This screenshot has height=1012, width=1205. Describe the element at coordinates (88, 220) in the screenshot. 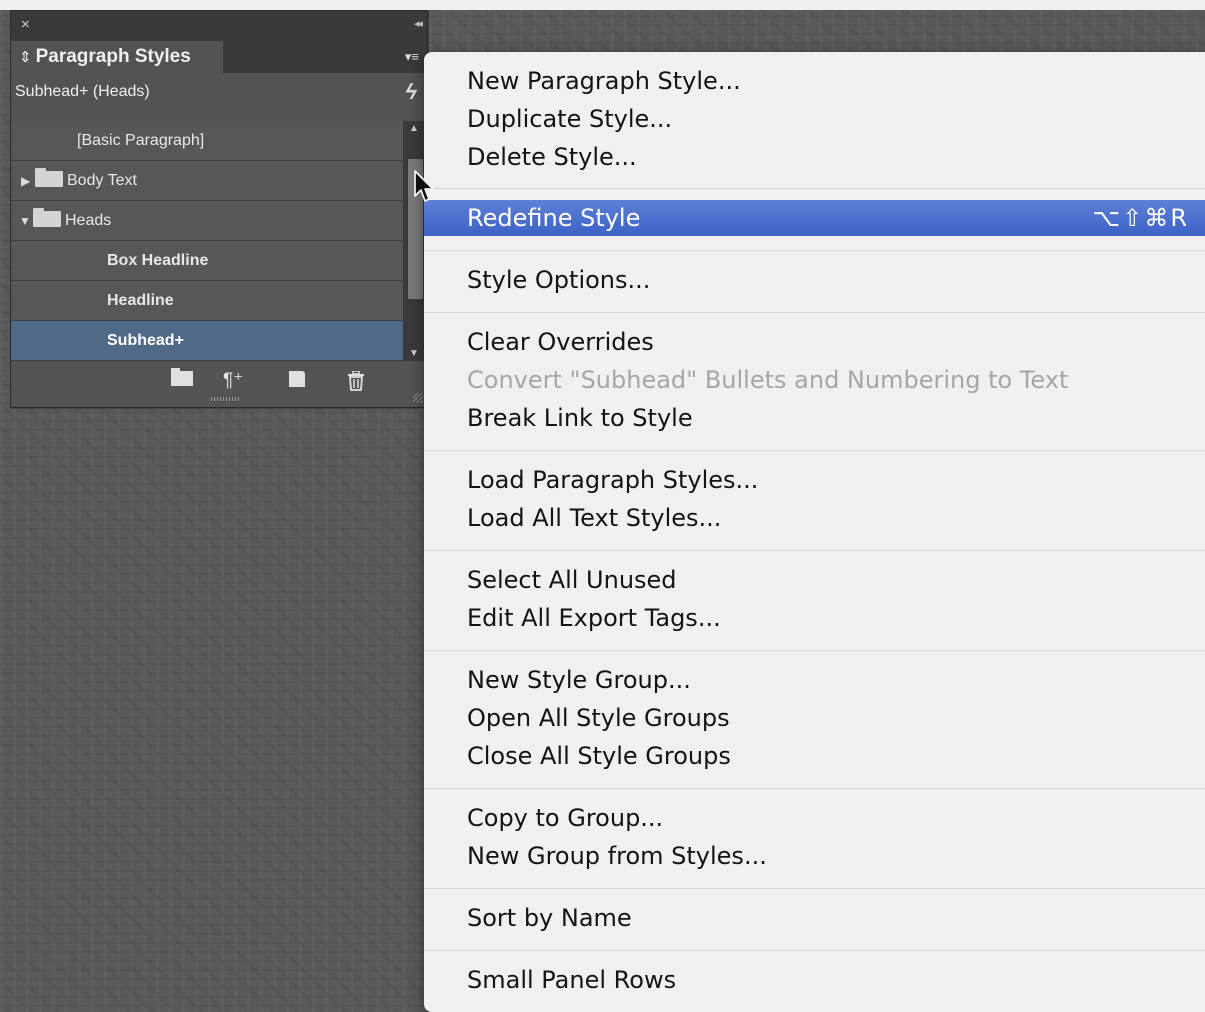

I see `group-label: Heads` at that location.